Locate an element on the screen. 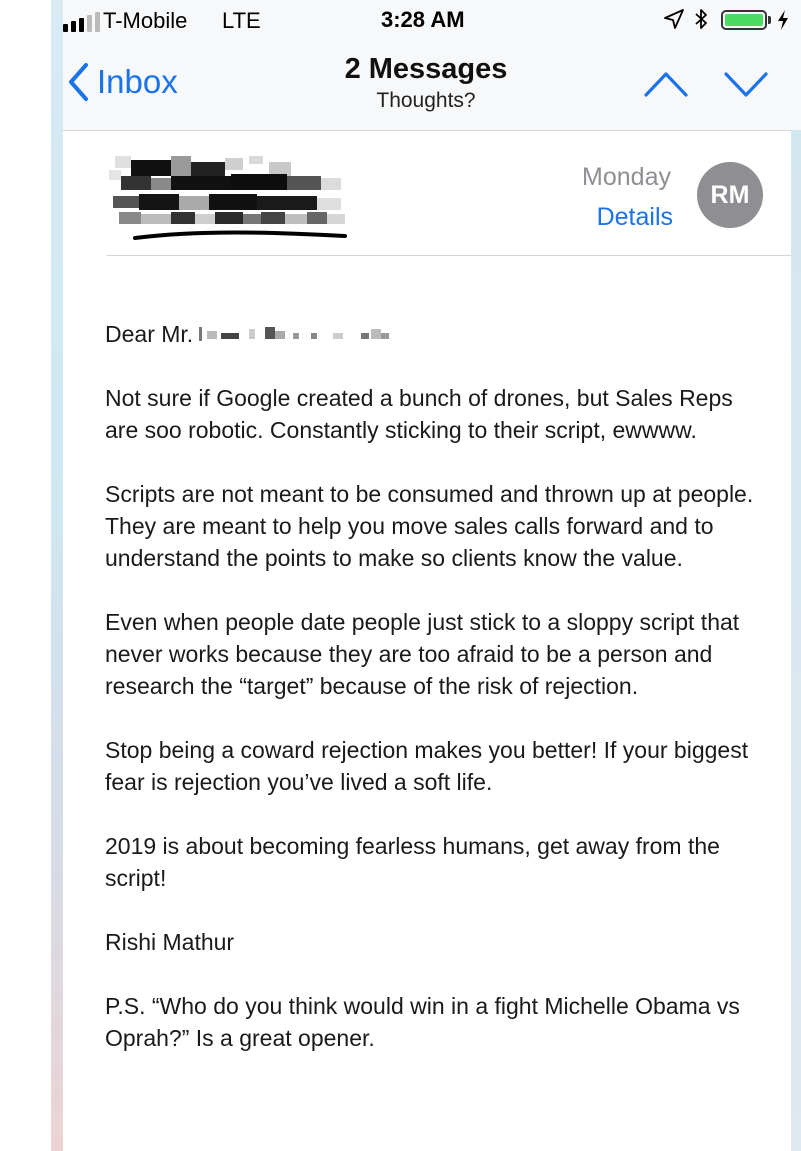 The width and height of the screenshot is (801, 1151). previous-message-button is located at coordinates (666, 84).